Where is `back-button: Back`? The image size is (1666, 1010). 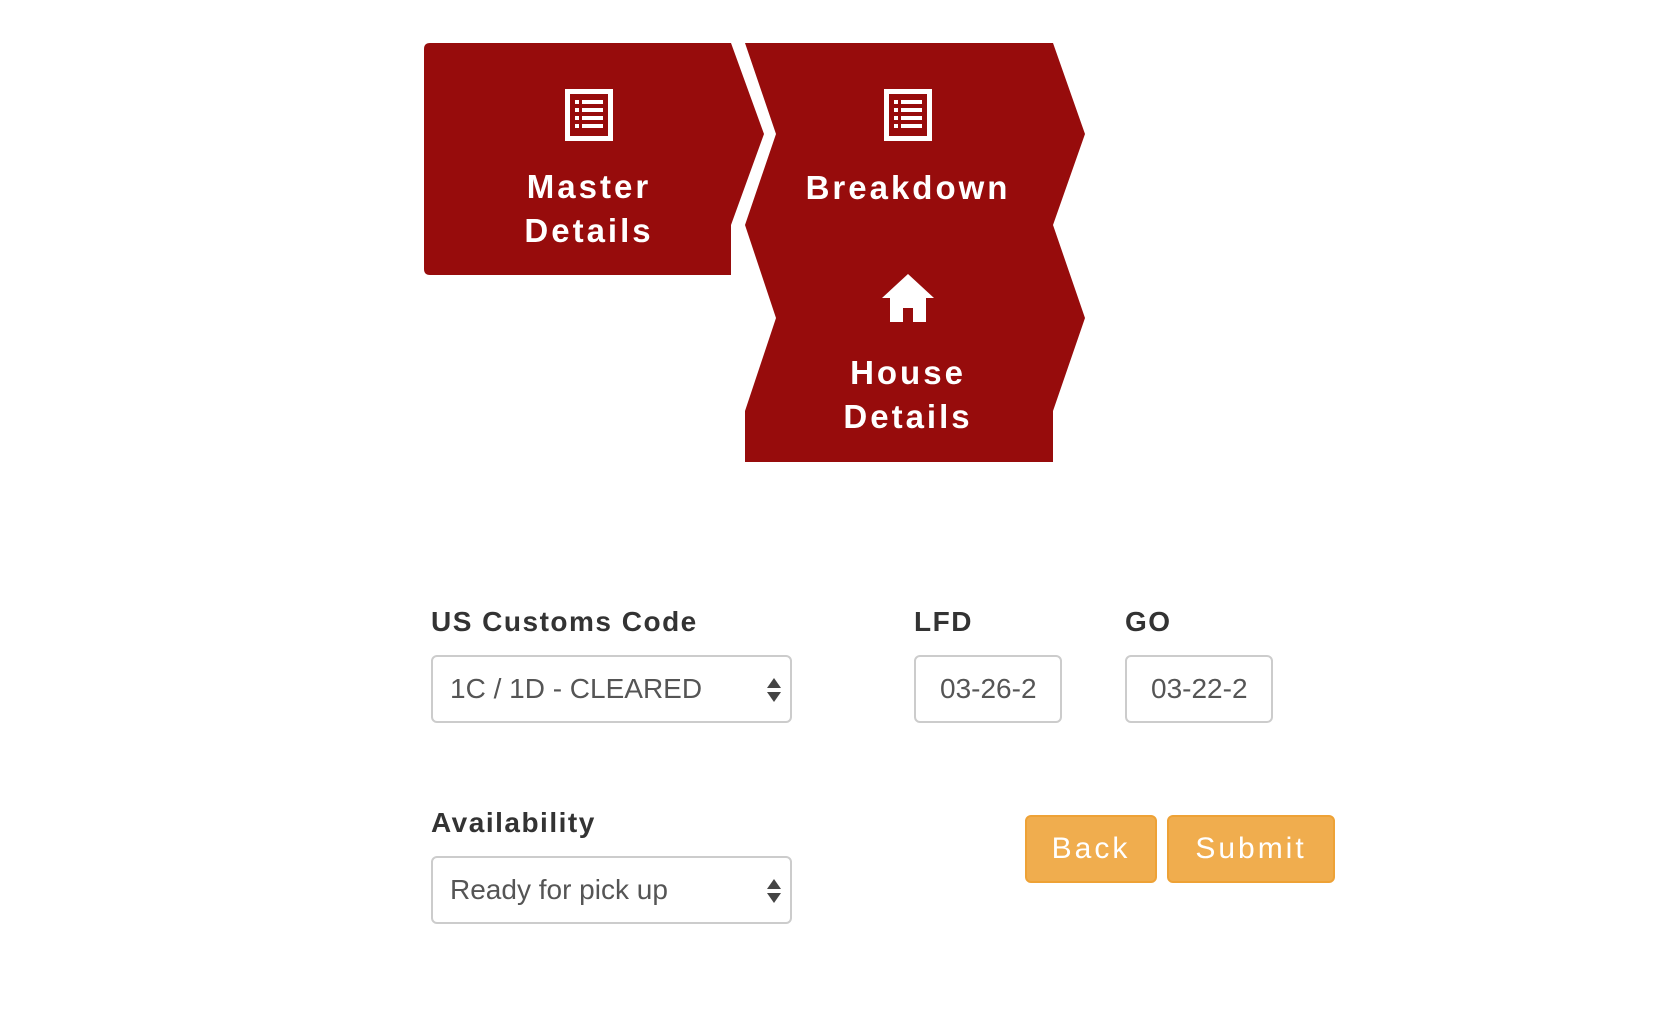 back-button: Back is located at coordinates (1091, 849).